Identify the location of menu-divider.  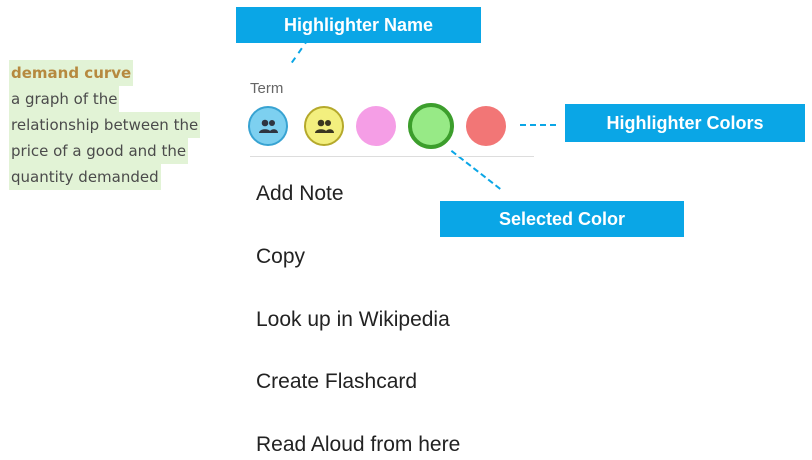
(392, 156).